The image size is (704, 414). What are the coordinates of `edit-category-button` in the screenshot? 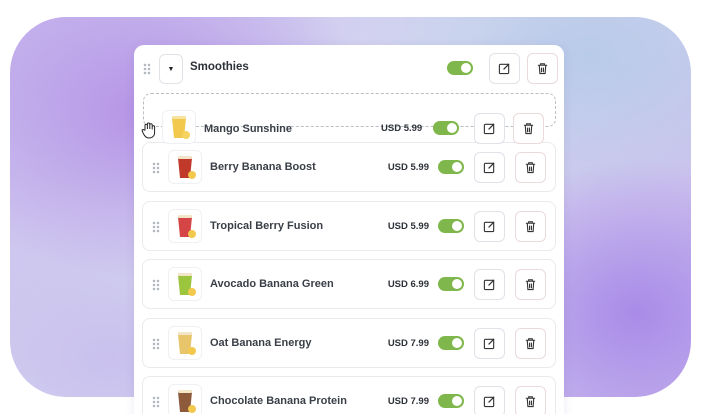 It's located at (504, 68).